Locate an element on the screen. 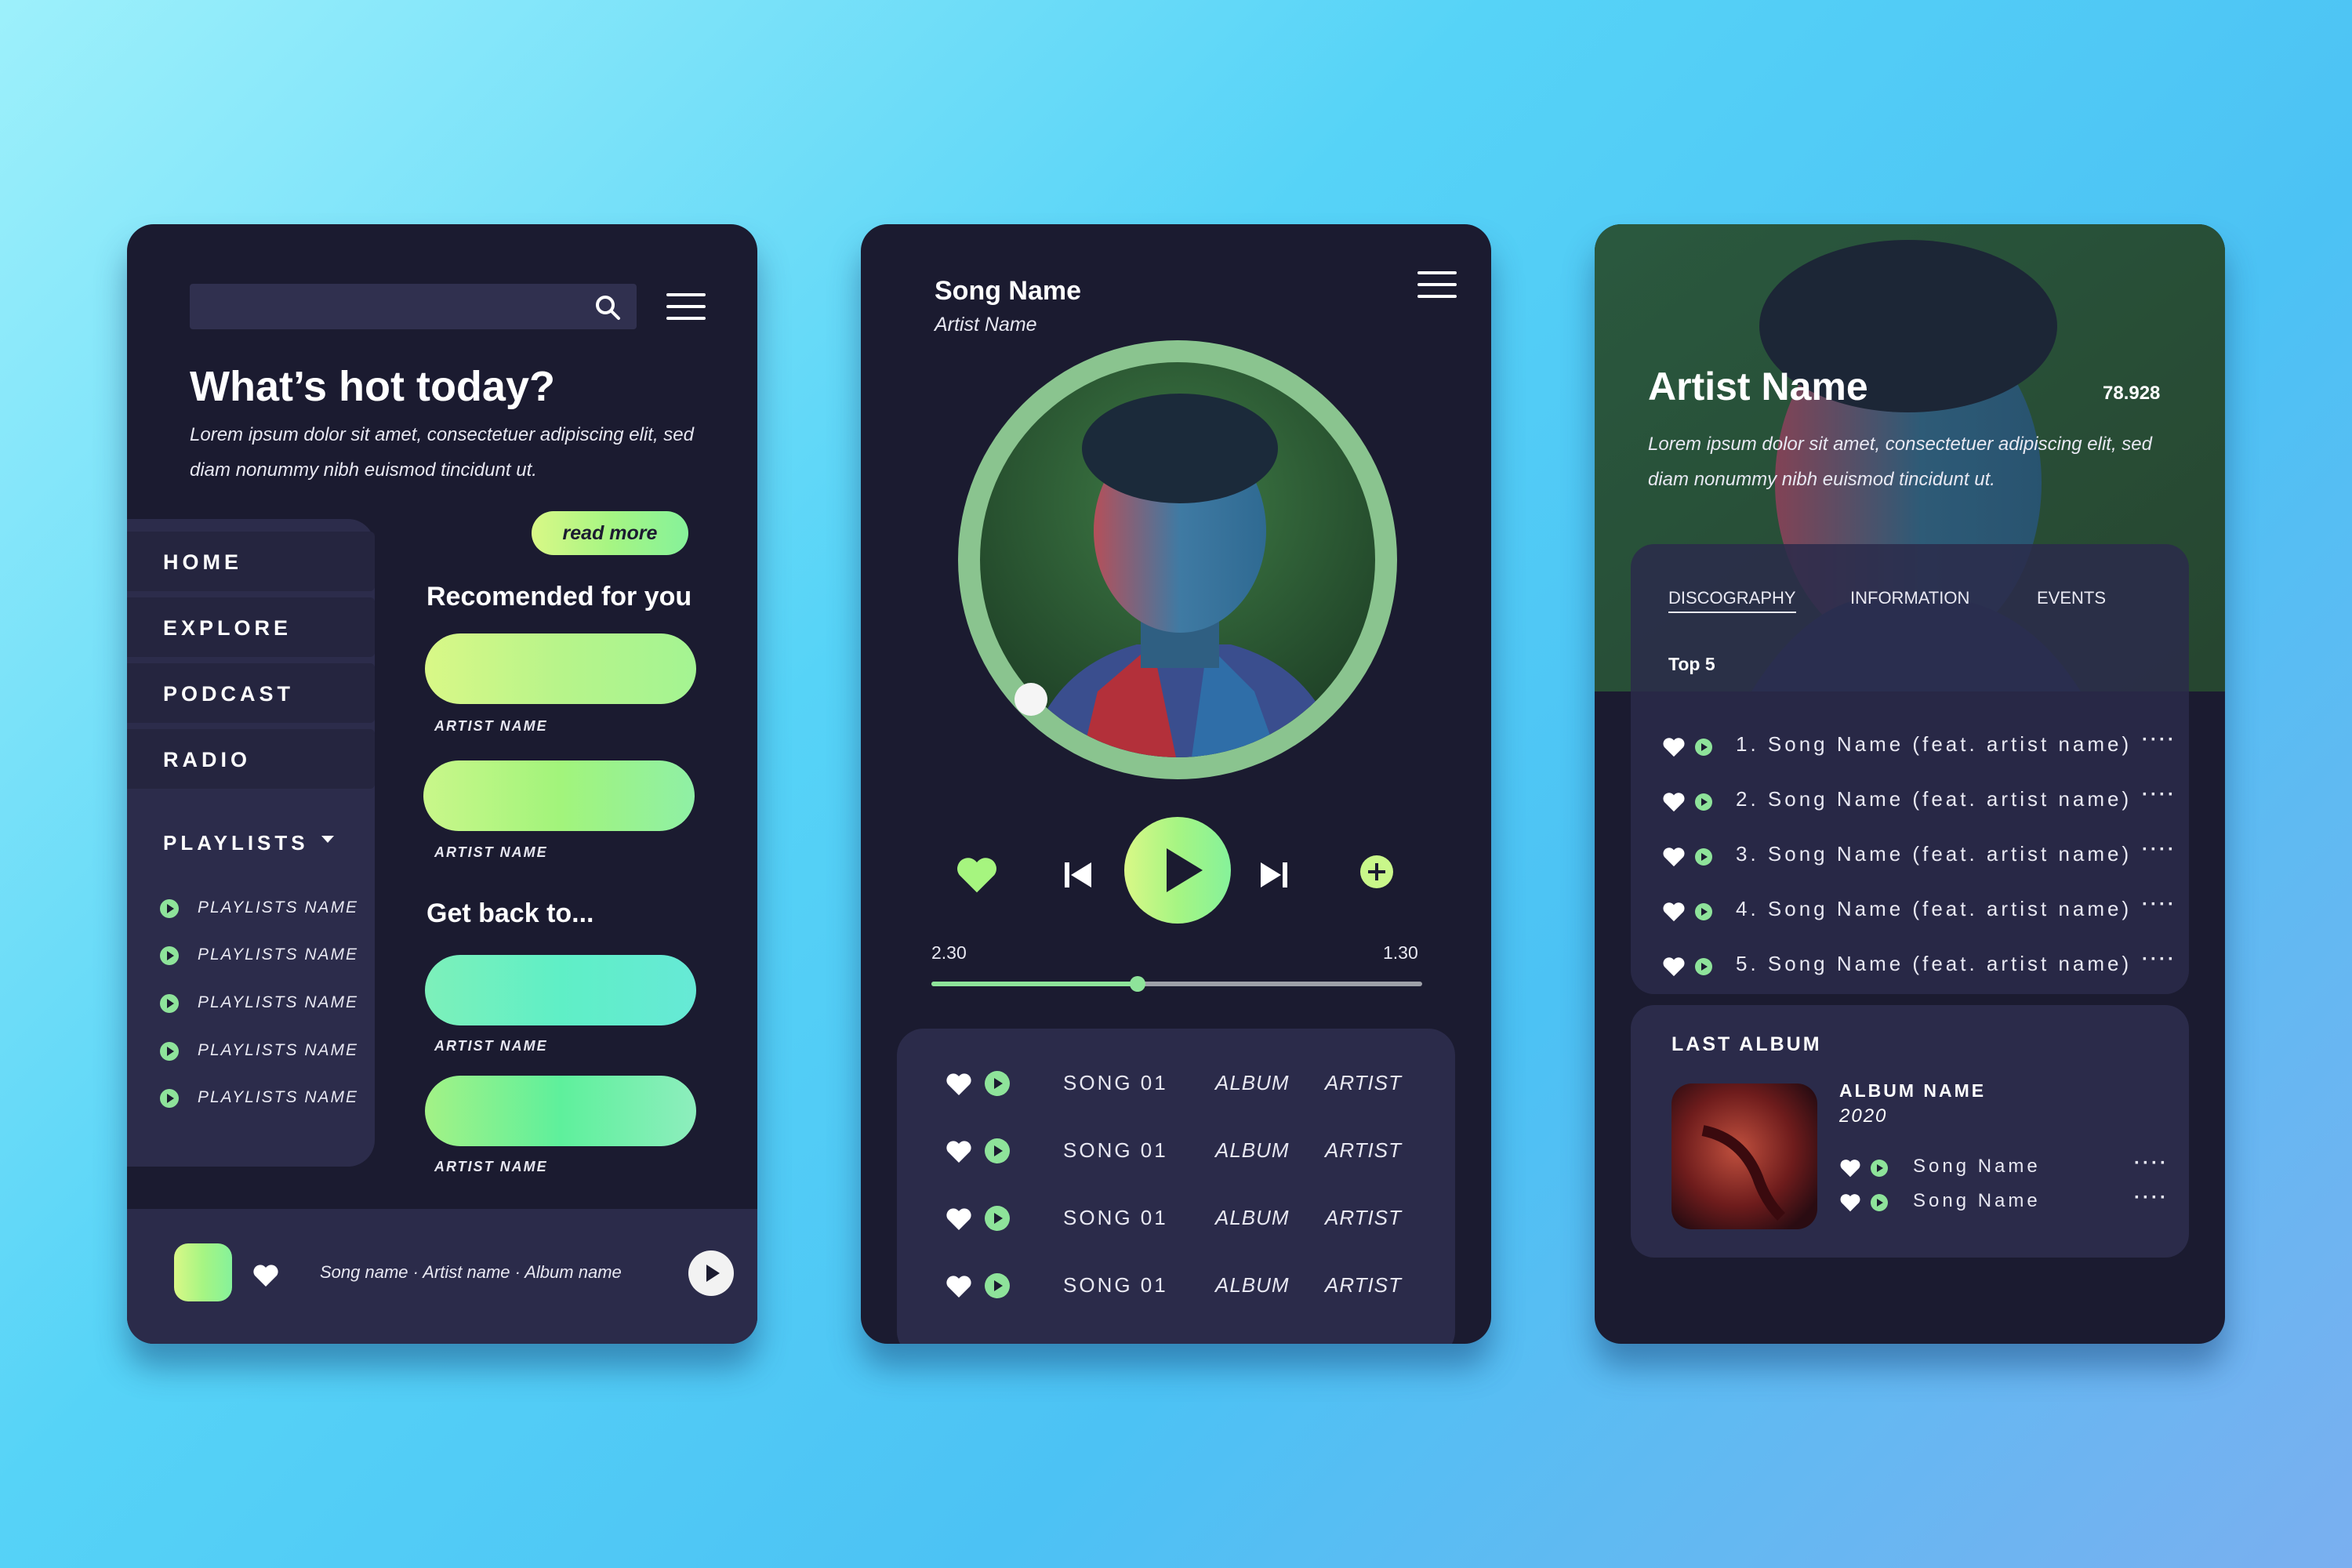  top-song-row: 3. Song Name (feat. artist name) ···· is located at coordinates (1910, 855).